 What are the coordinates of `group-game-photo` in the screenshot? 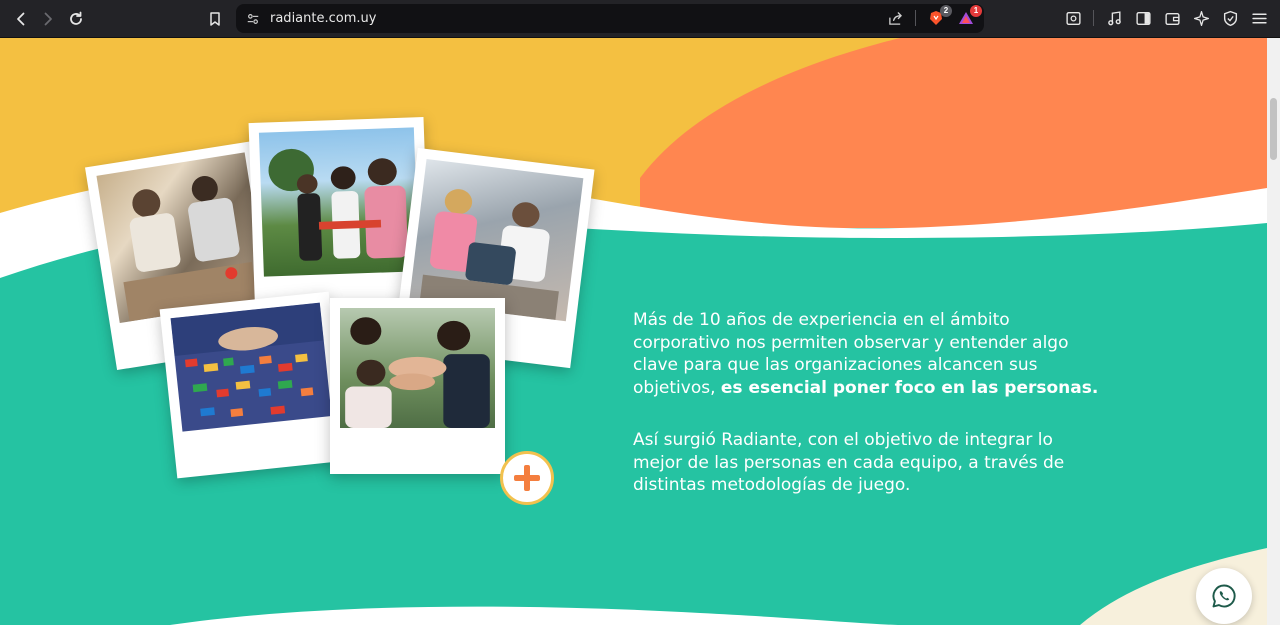 It's located at (496, 240).